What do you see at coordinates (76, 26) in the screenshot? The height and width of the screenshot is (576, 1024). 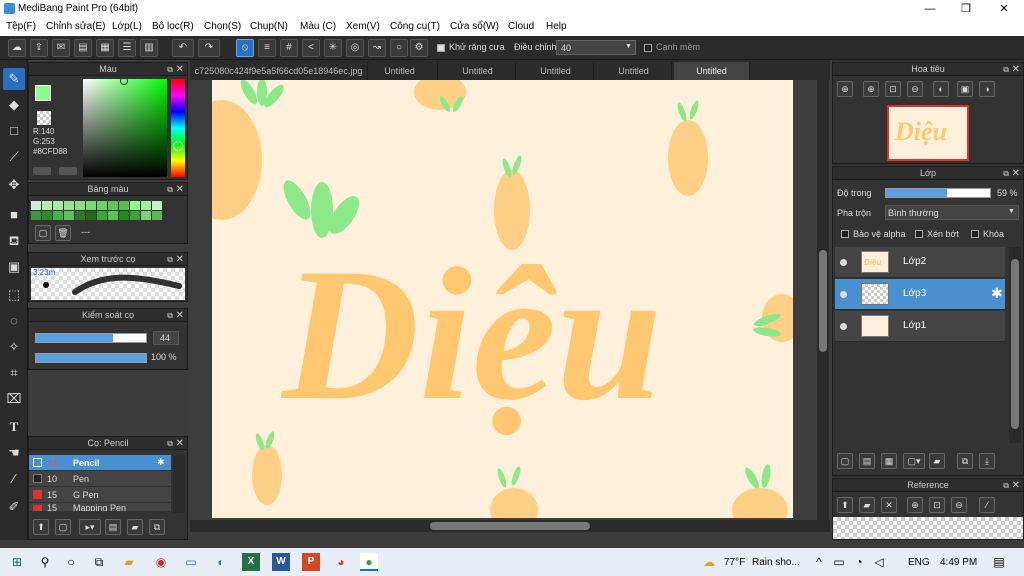 I see `menu-edit: Chỉnh sửa(E)` at bounding box center [76, 26].